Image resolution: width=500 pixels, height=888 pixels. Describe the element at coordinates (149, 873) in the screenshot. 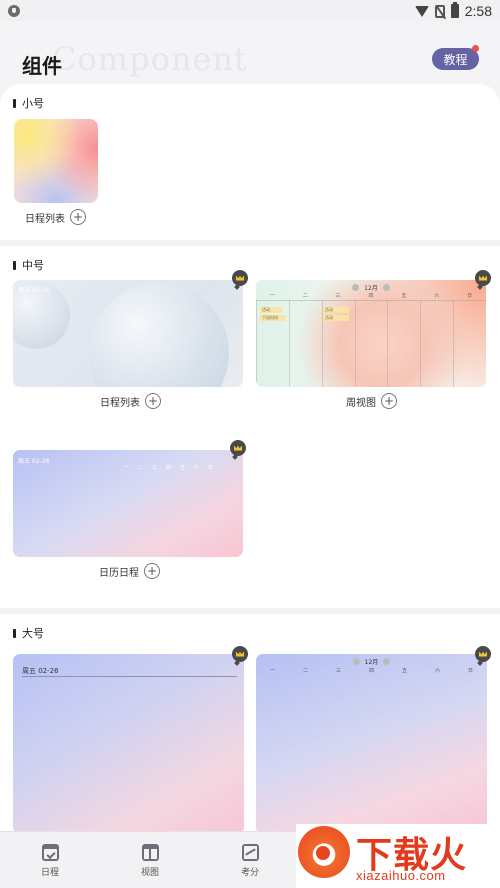

I see `nav-label: 视图` at that location.